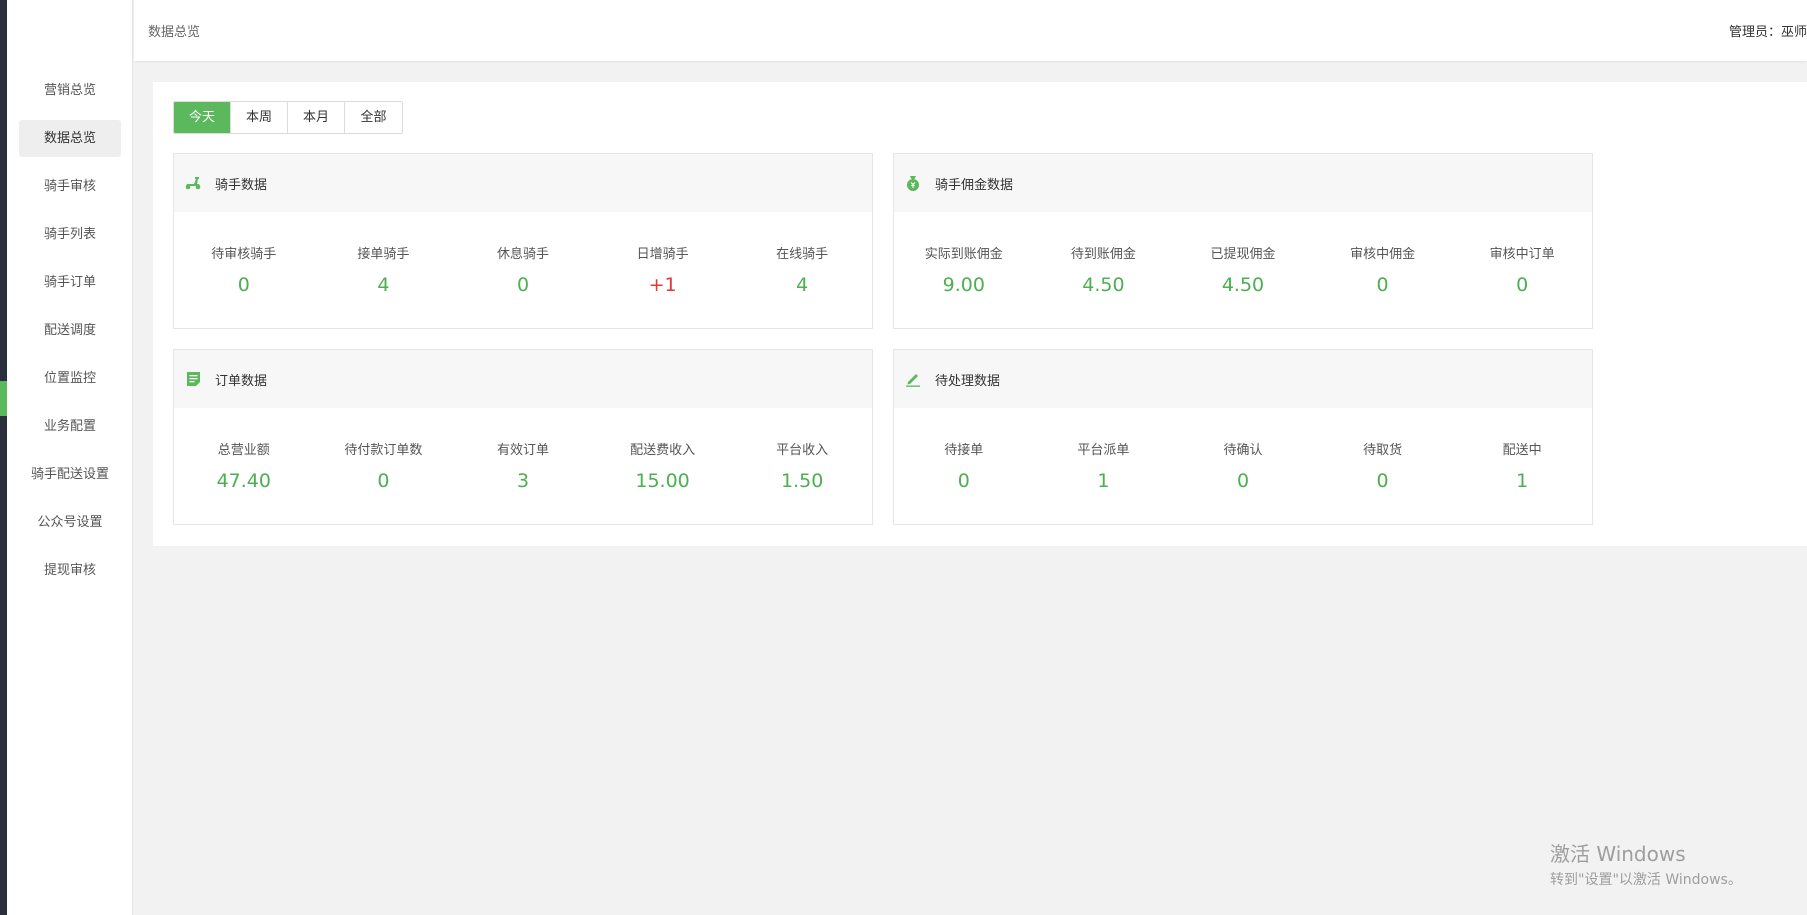 Image resolution: width=1807 pixels, height=915 pixels. I want to click on stat-label: 接单骑手, so click(383, 254).